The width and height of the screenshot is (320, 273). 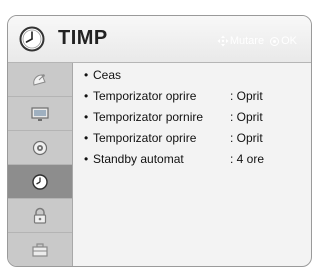 I want to click on audio-icon, so click(x=40, y=147).